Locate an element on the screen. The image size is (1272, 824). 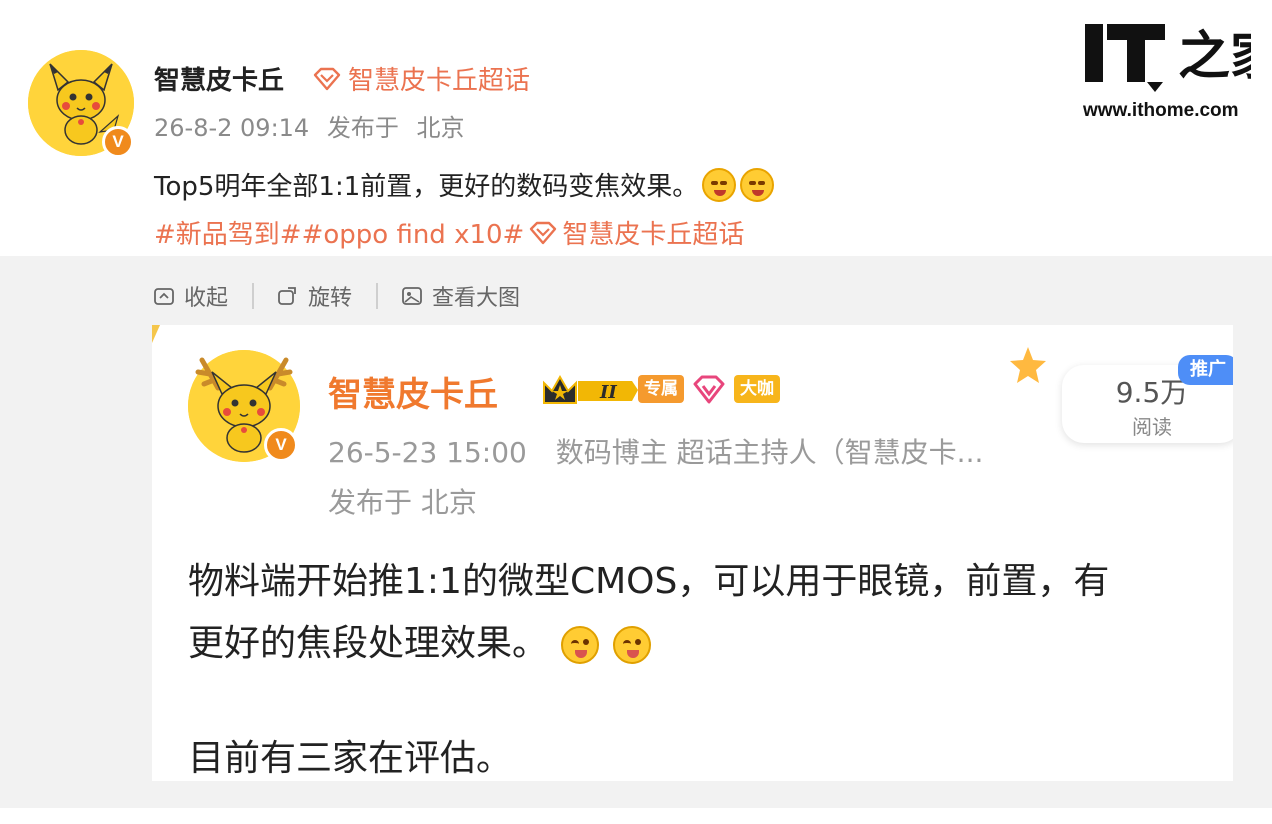
supertopic-link: 智慧皮卡丘超话 is located at coordinates (421, 78).